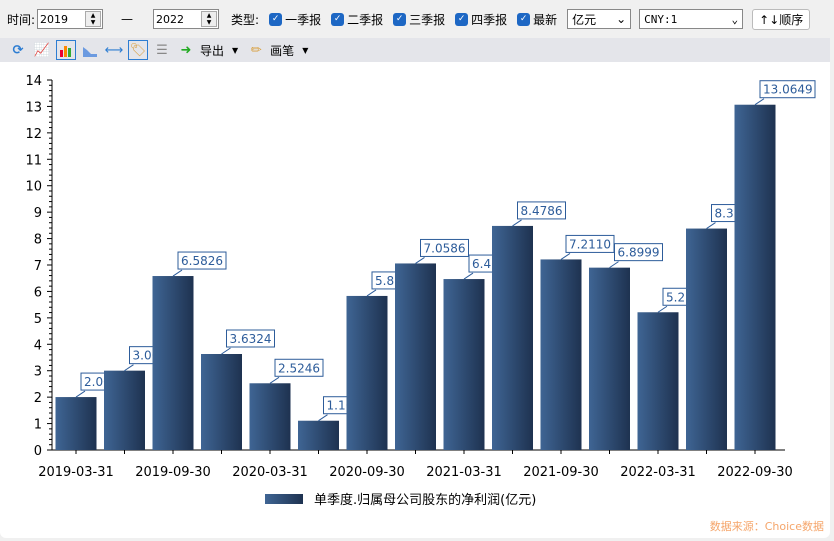 This screenshot has width=834, height=541. What do you see at coordinates (282, 50) in the screenshot?
I see `pen-button: 画笔` at bounding box center [282, 50].